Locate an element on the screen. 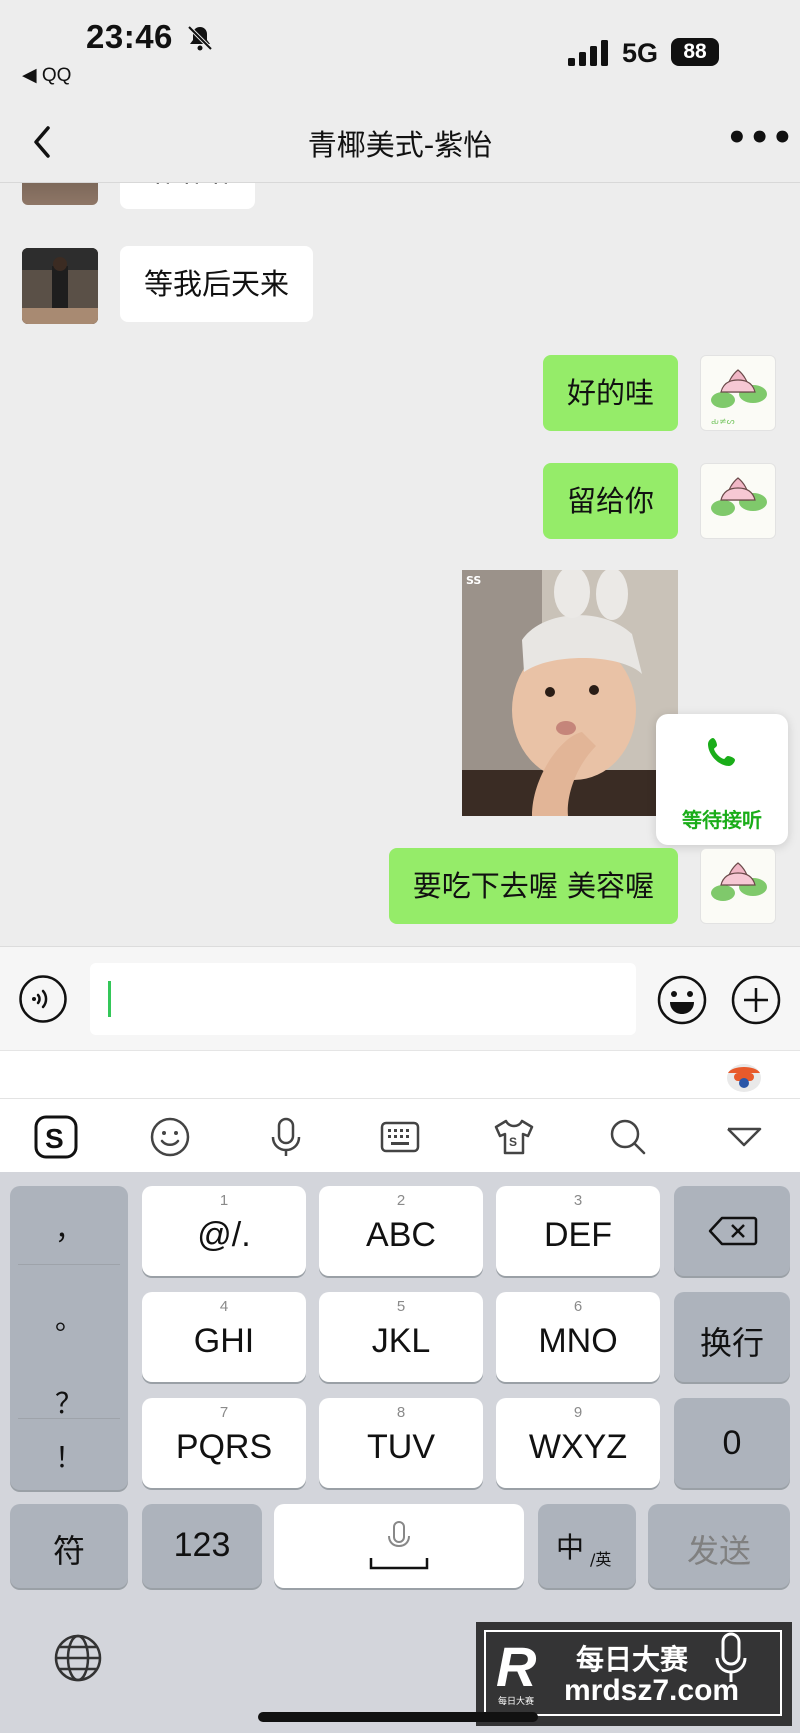 This screenshot has width=800, height=1733. my-avatar: ԃ≠ᔕ is located at coordinates (738, 393).